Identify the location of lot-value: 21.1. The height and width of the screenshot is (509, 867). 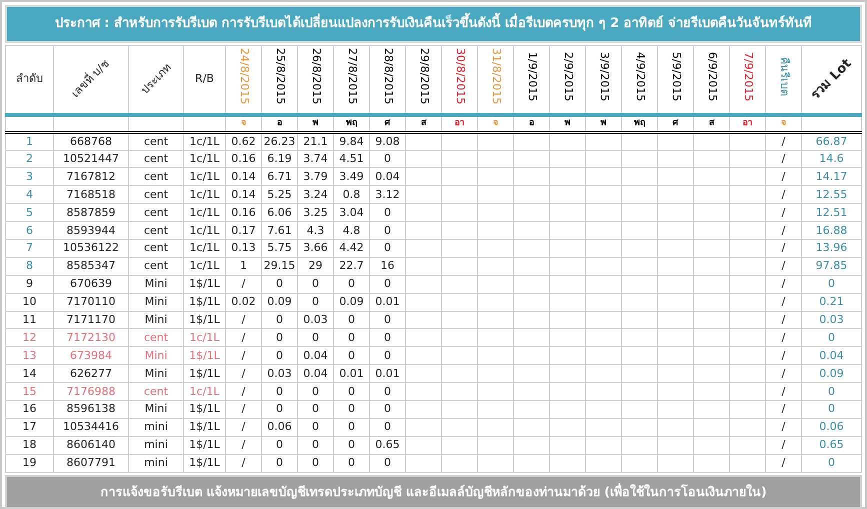
(316, 141).